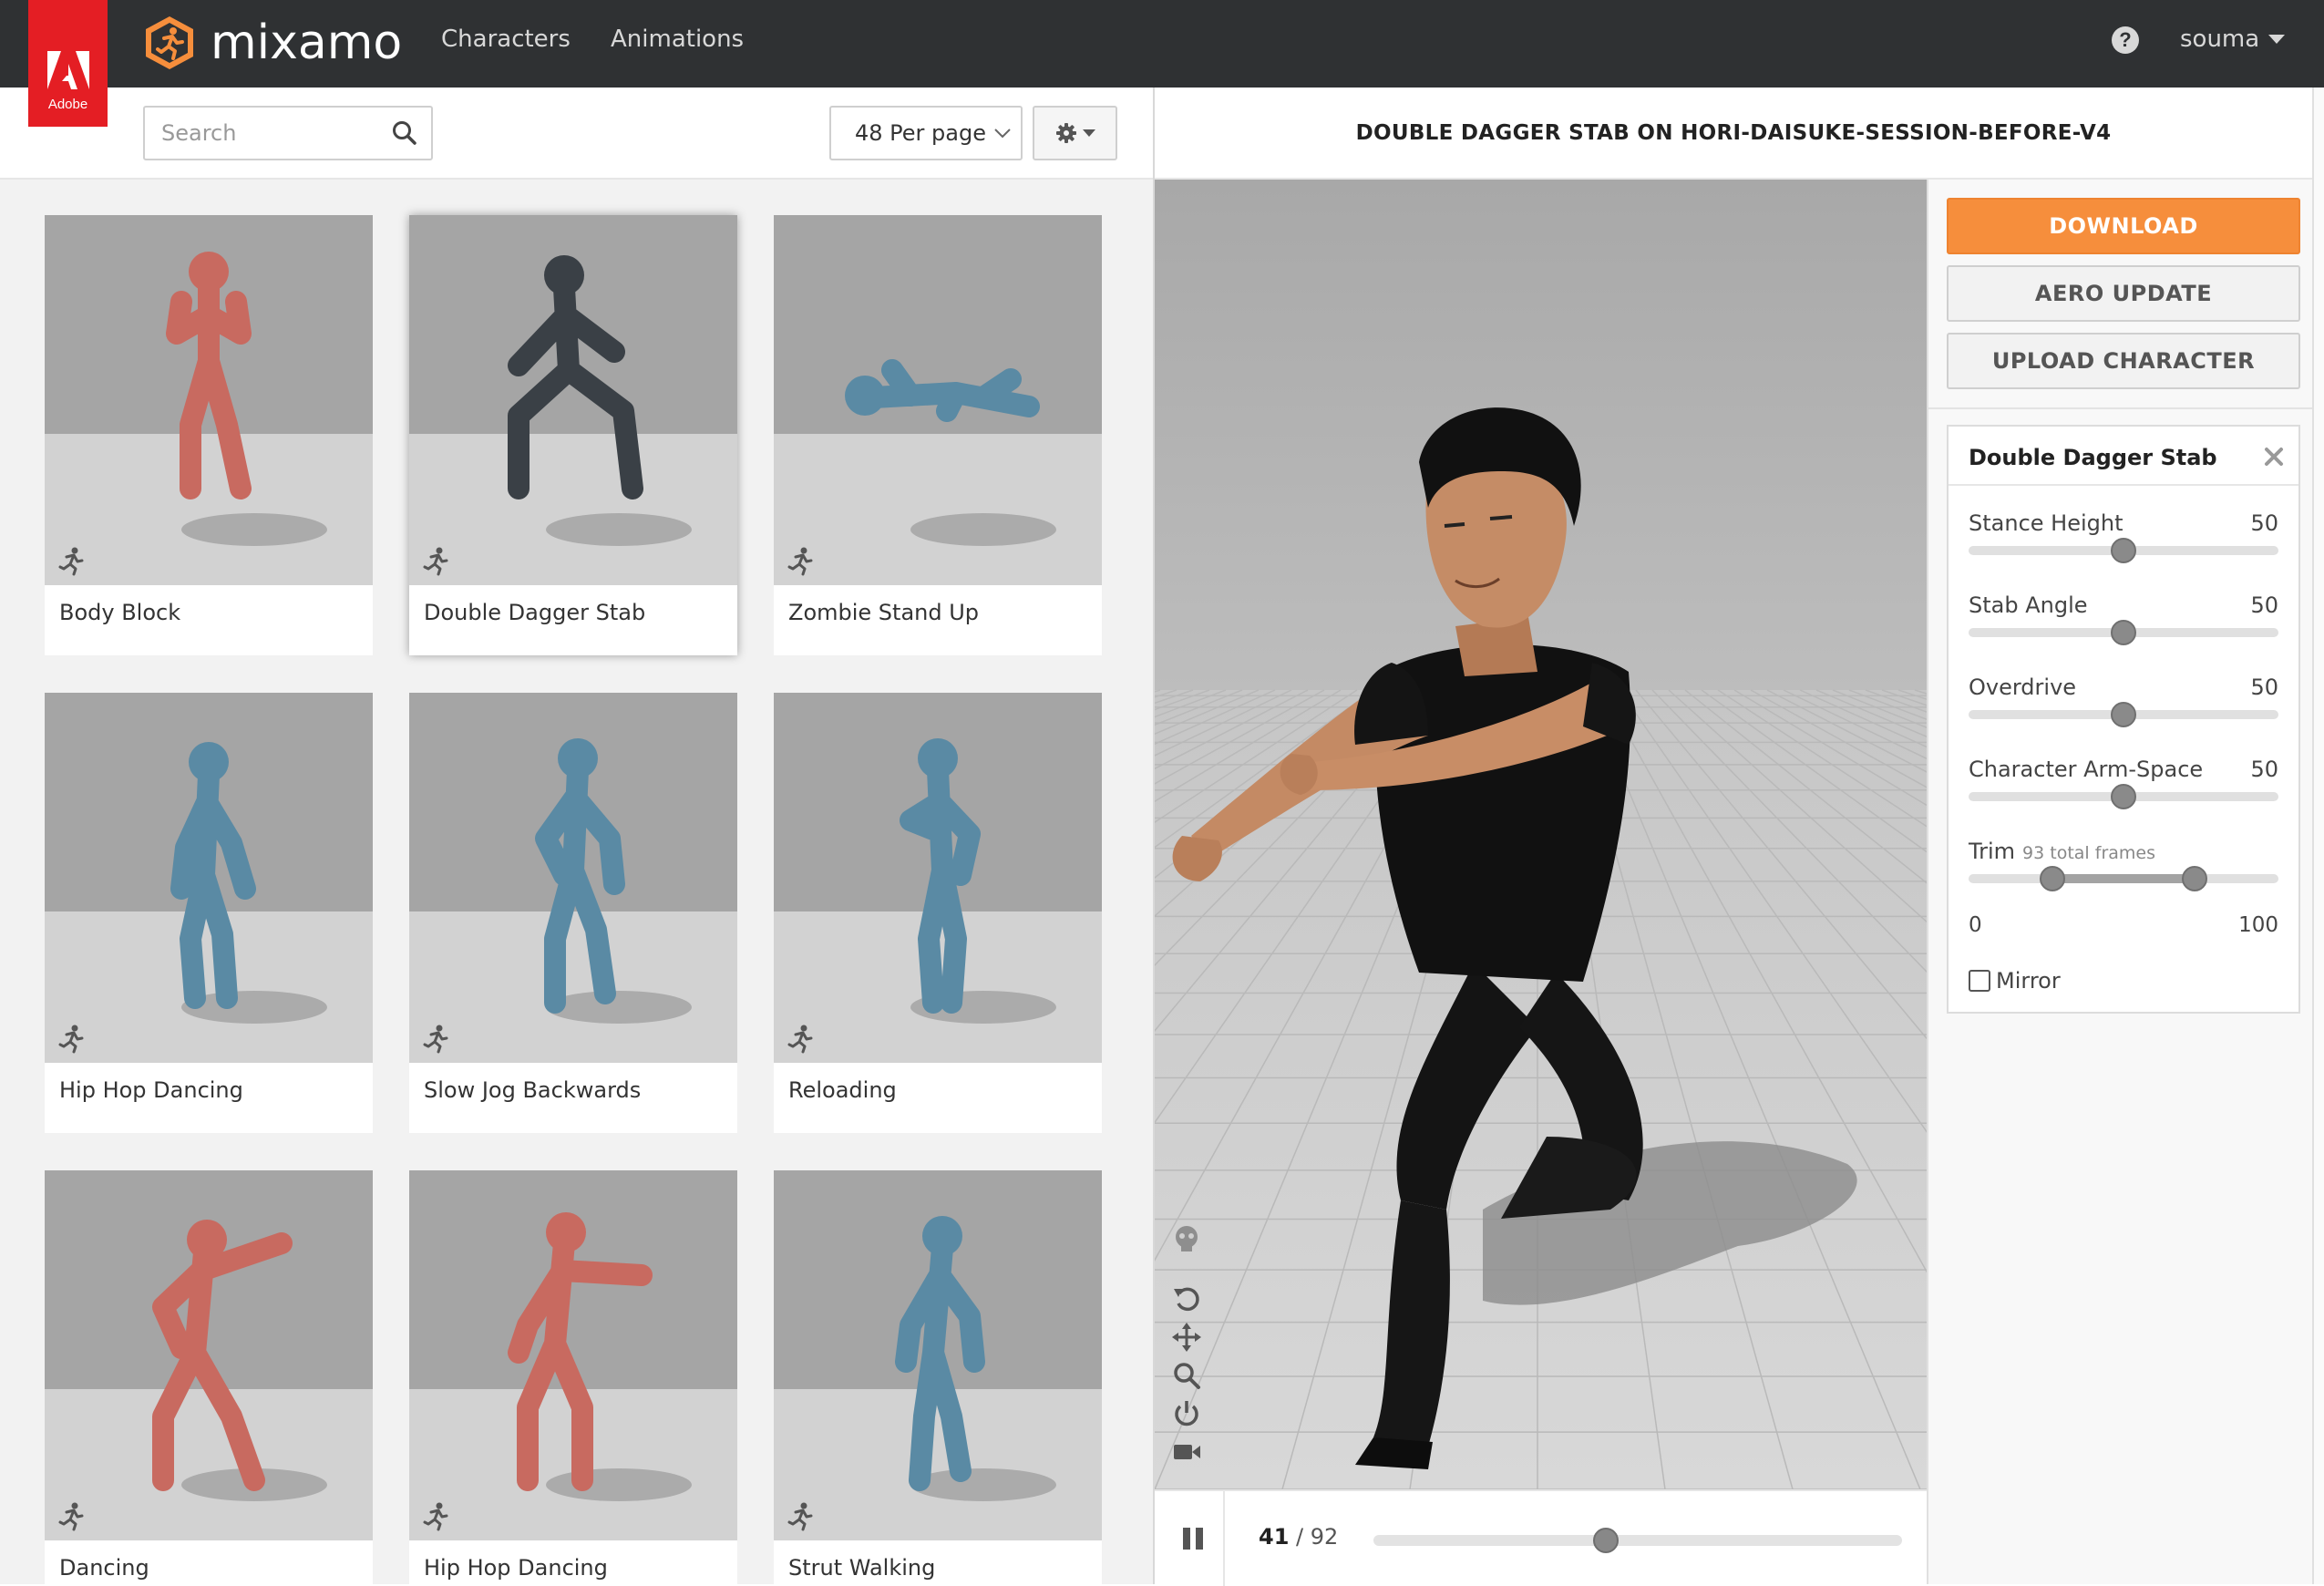  I want to click on param-label: Stab Angle, so click(2028, 605).